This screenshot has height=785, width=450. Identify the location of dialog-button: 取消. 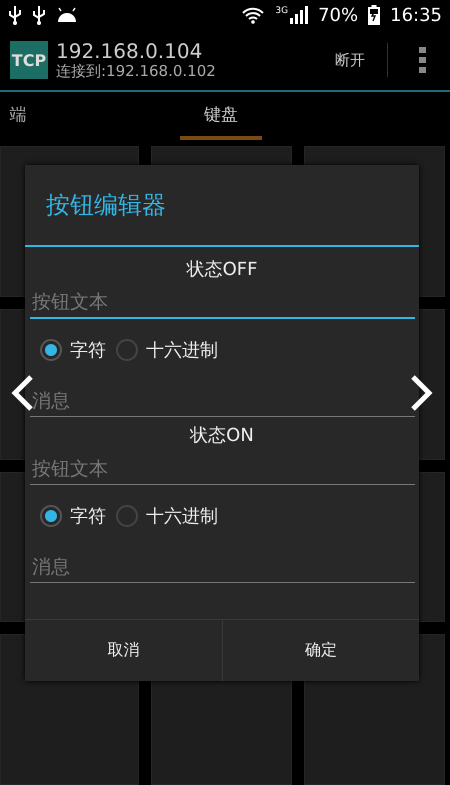
(123, 650).